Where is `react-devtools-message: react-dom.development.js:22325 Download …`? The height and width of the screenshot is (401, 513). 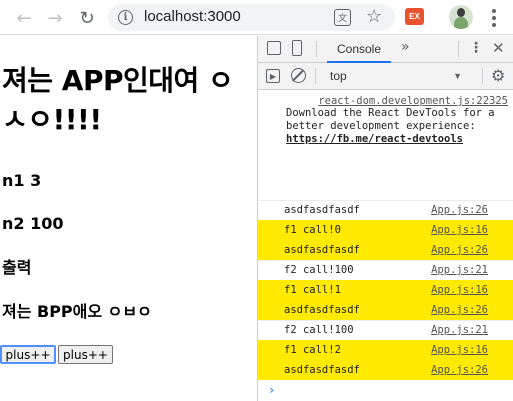 react-devtools-message: react-dom.development.js:22325 Download … is located at coordinates (397, 120).